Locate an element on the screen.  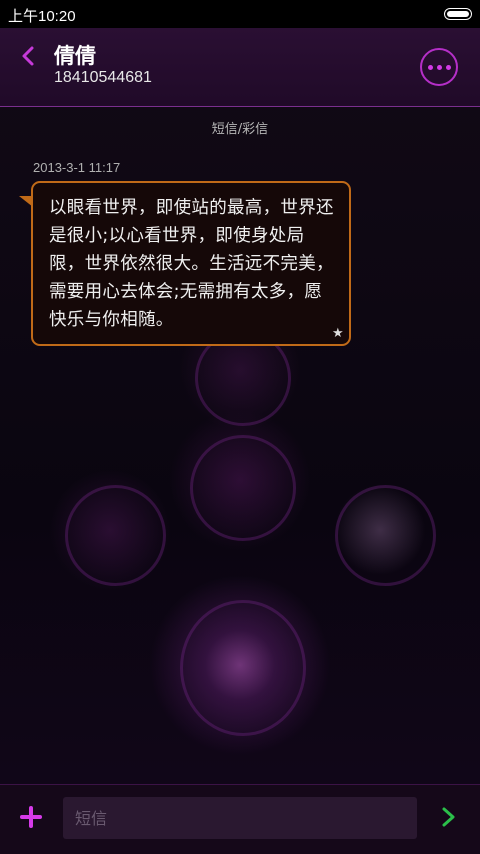
more-dots-icon is located at coordinates (439, 67).